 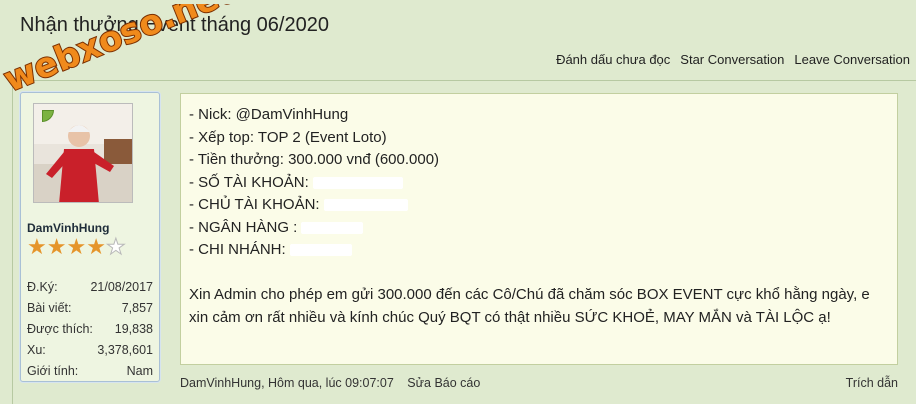 What do you see at coordinates (249, 182) in the screenshot?
I see `account-number-label: - SỐ TÀI KHOẢN:` at bounding box center [249, 182].